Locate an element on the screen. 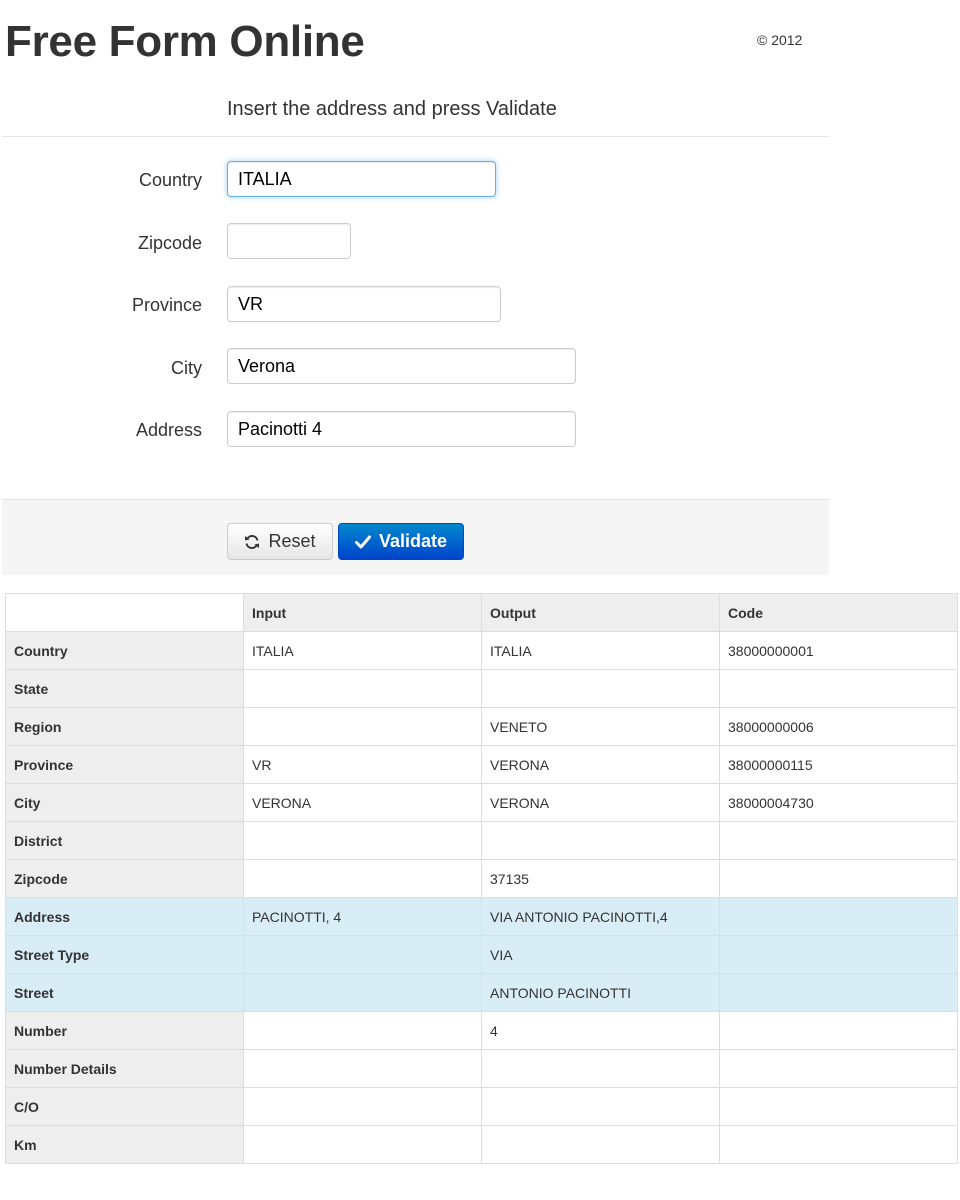  row-label: C/O is located at coordinates (124, 1106).